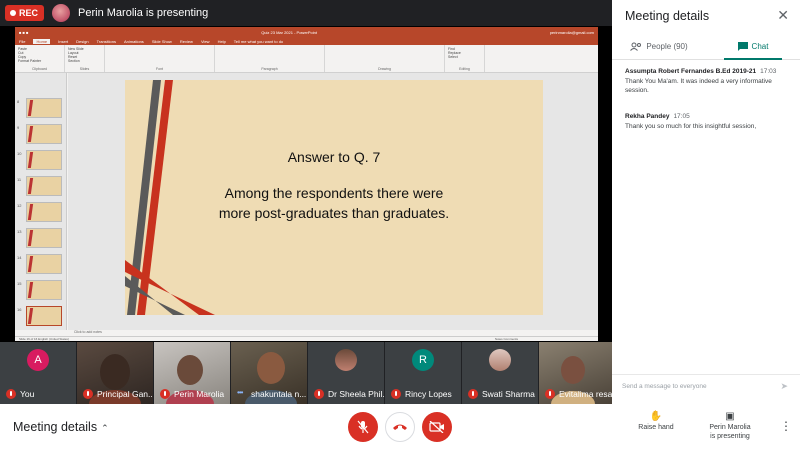 This screenshot has width=800, height=450. Describe the element at coordinates (25, 13) in the screenshot. I see `recording-badge: REC` at that location.